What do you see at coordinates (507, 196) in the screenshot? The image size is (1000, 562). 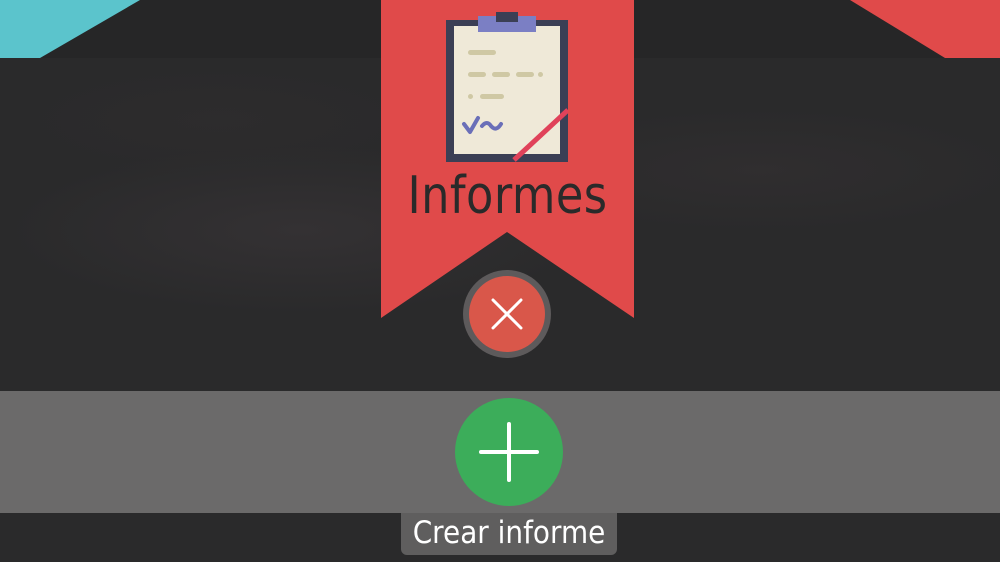 I see `page-title: Informes` at bounding box center [507, 196].